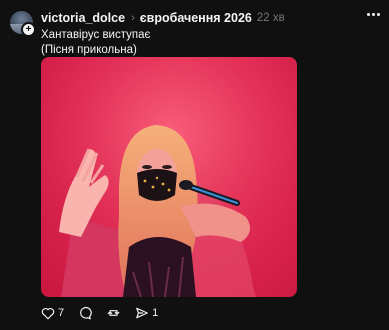  I want to click on post-time: 22 хв, so click(270, 18).